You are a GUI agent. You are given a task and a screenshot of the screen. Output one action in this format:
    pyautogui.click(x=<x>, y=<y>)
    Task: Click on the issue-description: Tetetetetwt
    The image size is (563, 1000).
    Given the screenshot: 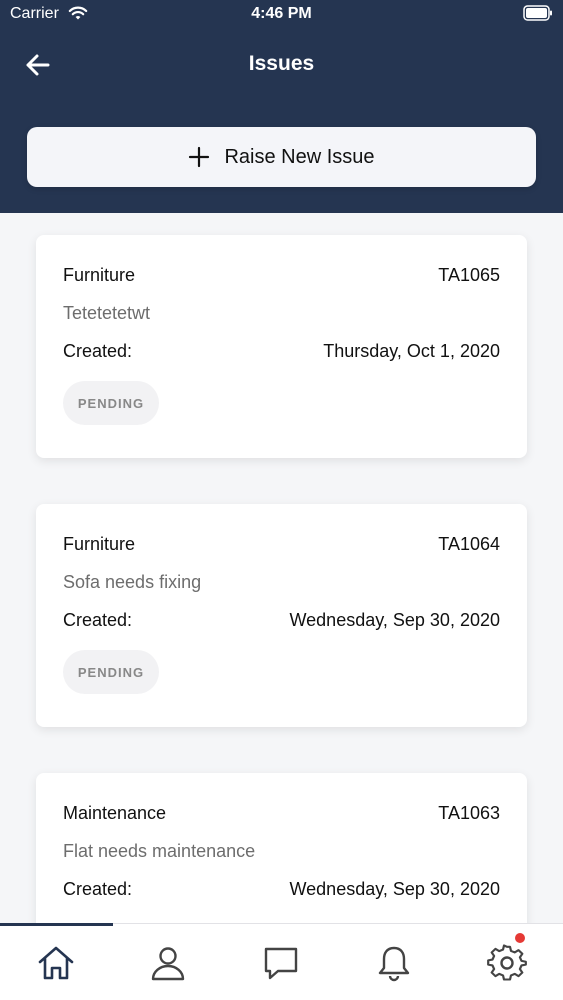 What is the action you would take?
    pyautogui.click(x=107, y=313)
    